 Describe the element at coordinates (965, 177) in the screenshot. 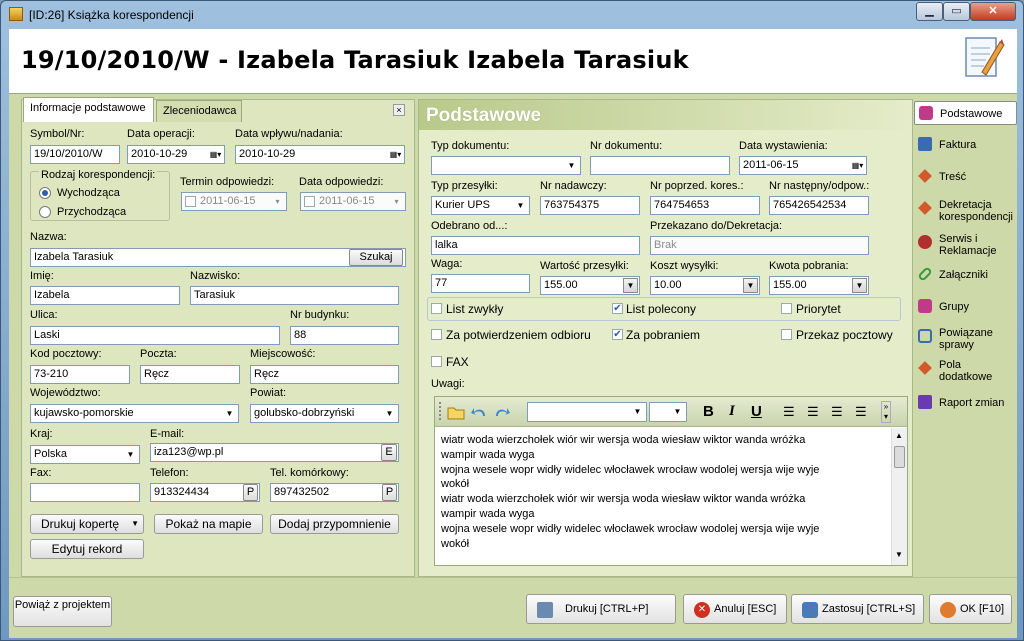

I see `nav-item-tresc: Treść` at that location.